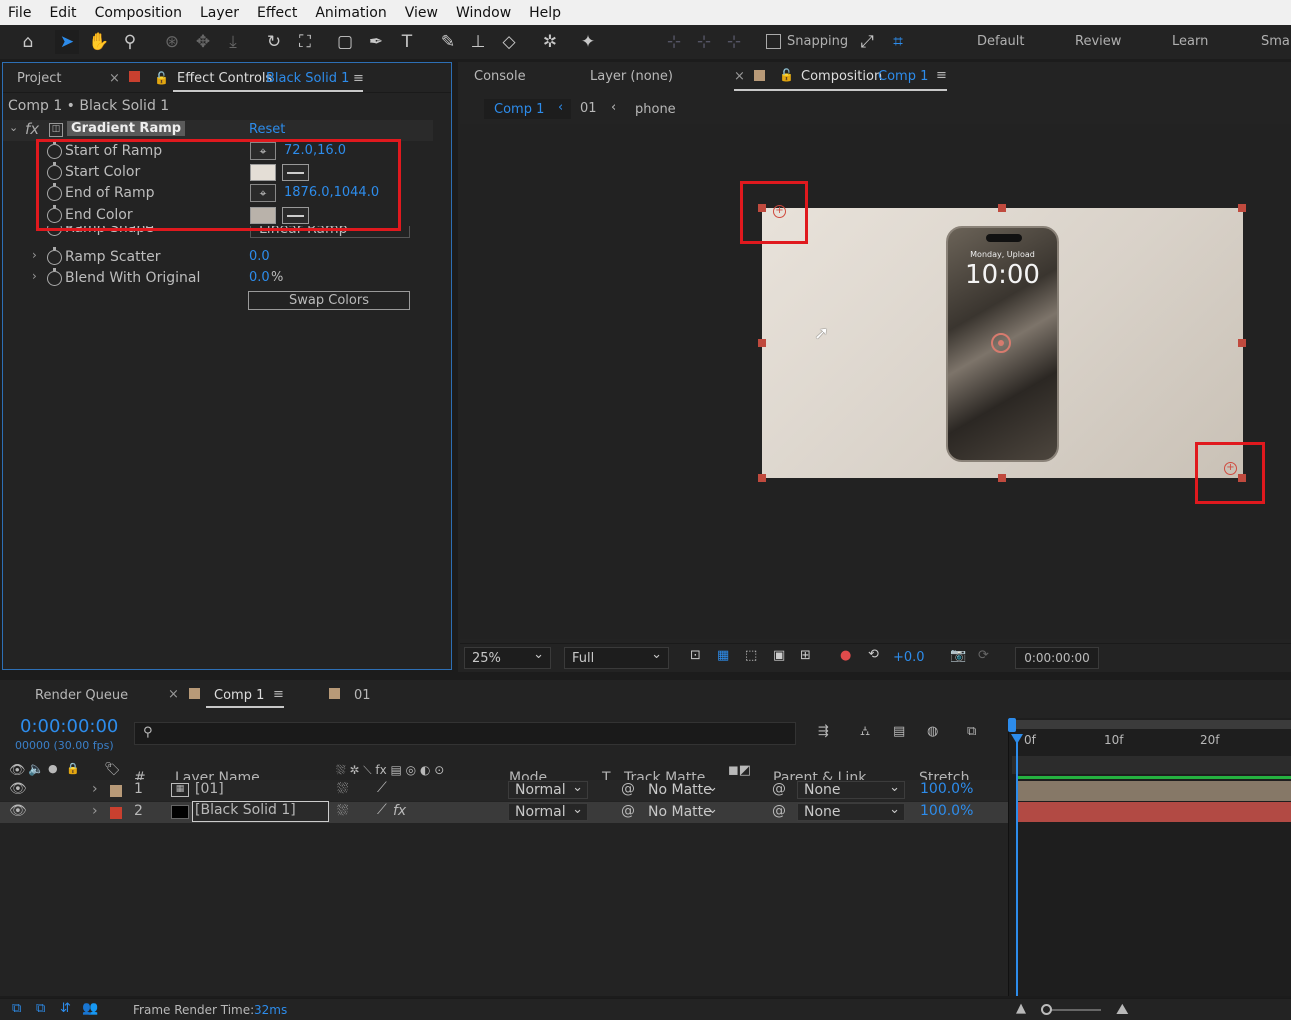 This screenshot has height=1020, width=1291. What do you see at coordinates (507, 658) in the screenshot?
I see `zoom-dropdown: 25%` at bounding box center [507, 658].